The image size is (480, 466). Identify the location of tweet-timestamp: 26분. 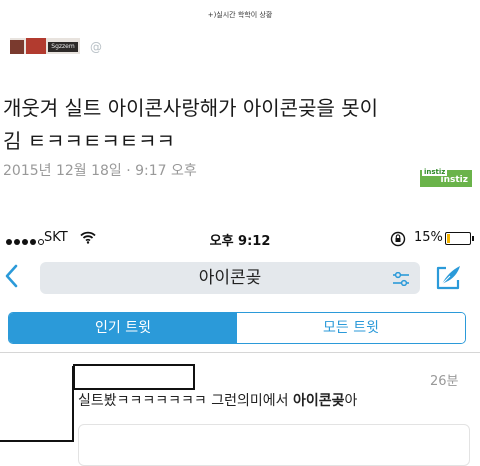
(444, 381).